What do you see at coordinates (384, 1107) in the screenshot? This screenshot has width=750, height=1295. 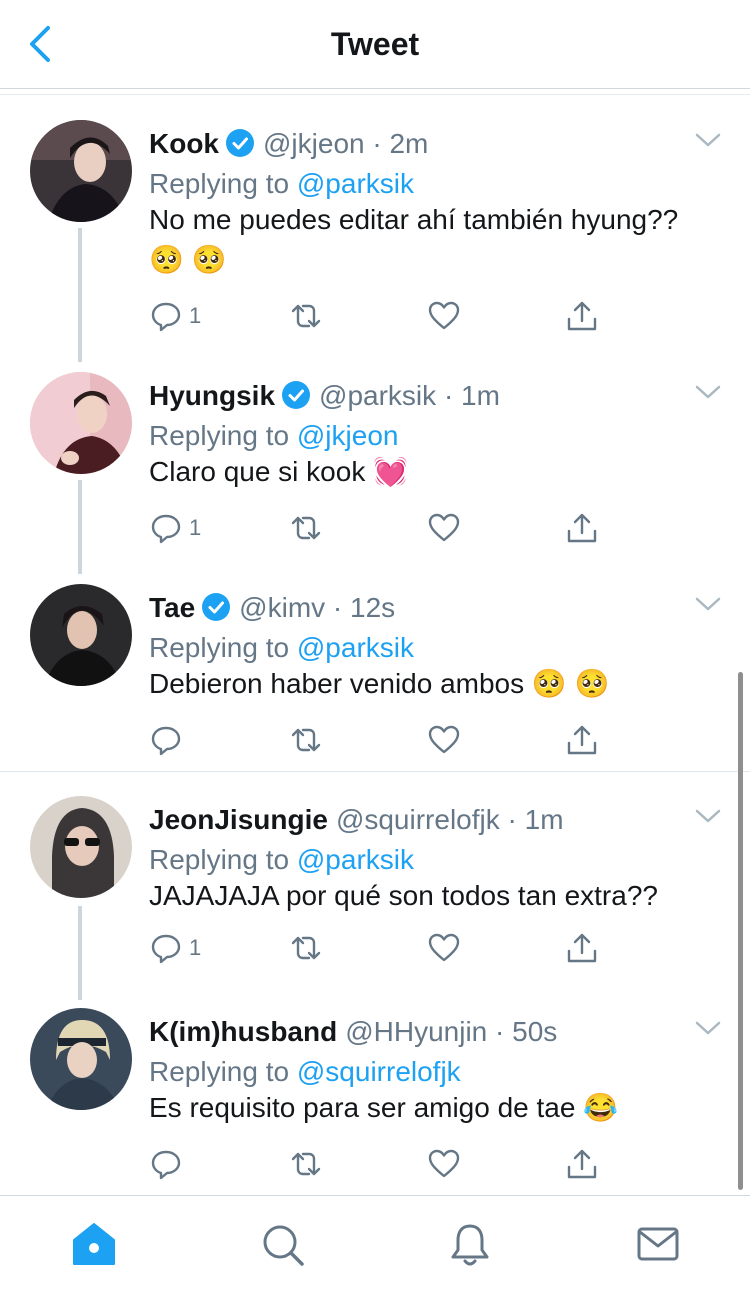 I see `tweet-text: Es requisito para ser amigo de tae 😂` at bounding box center [384, 1107].